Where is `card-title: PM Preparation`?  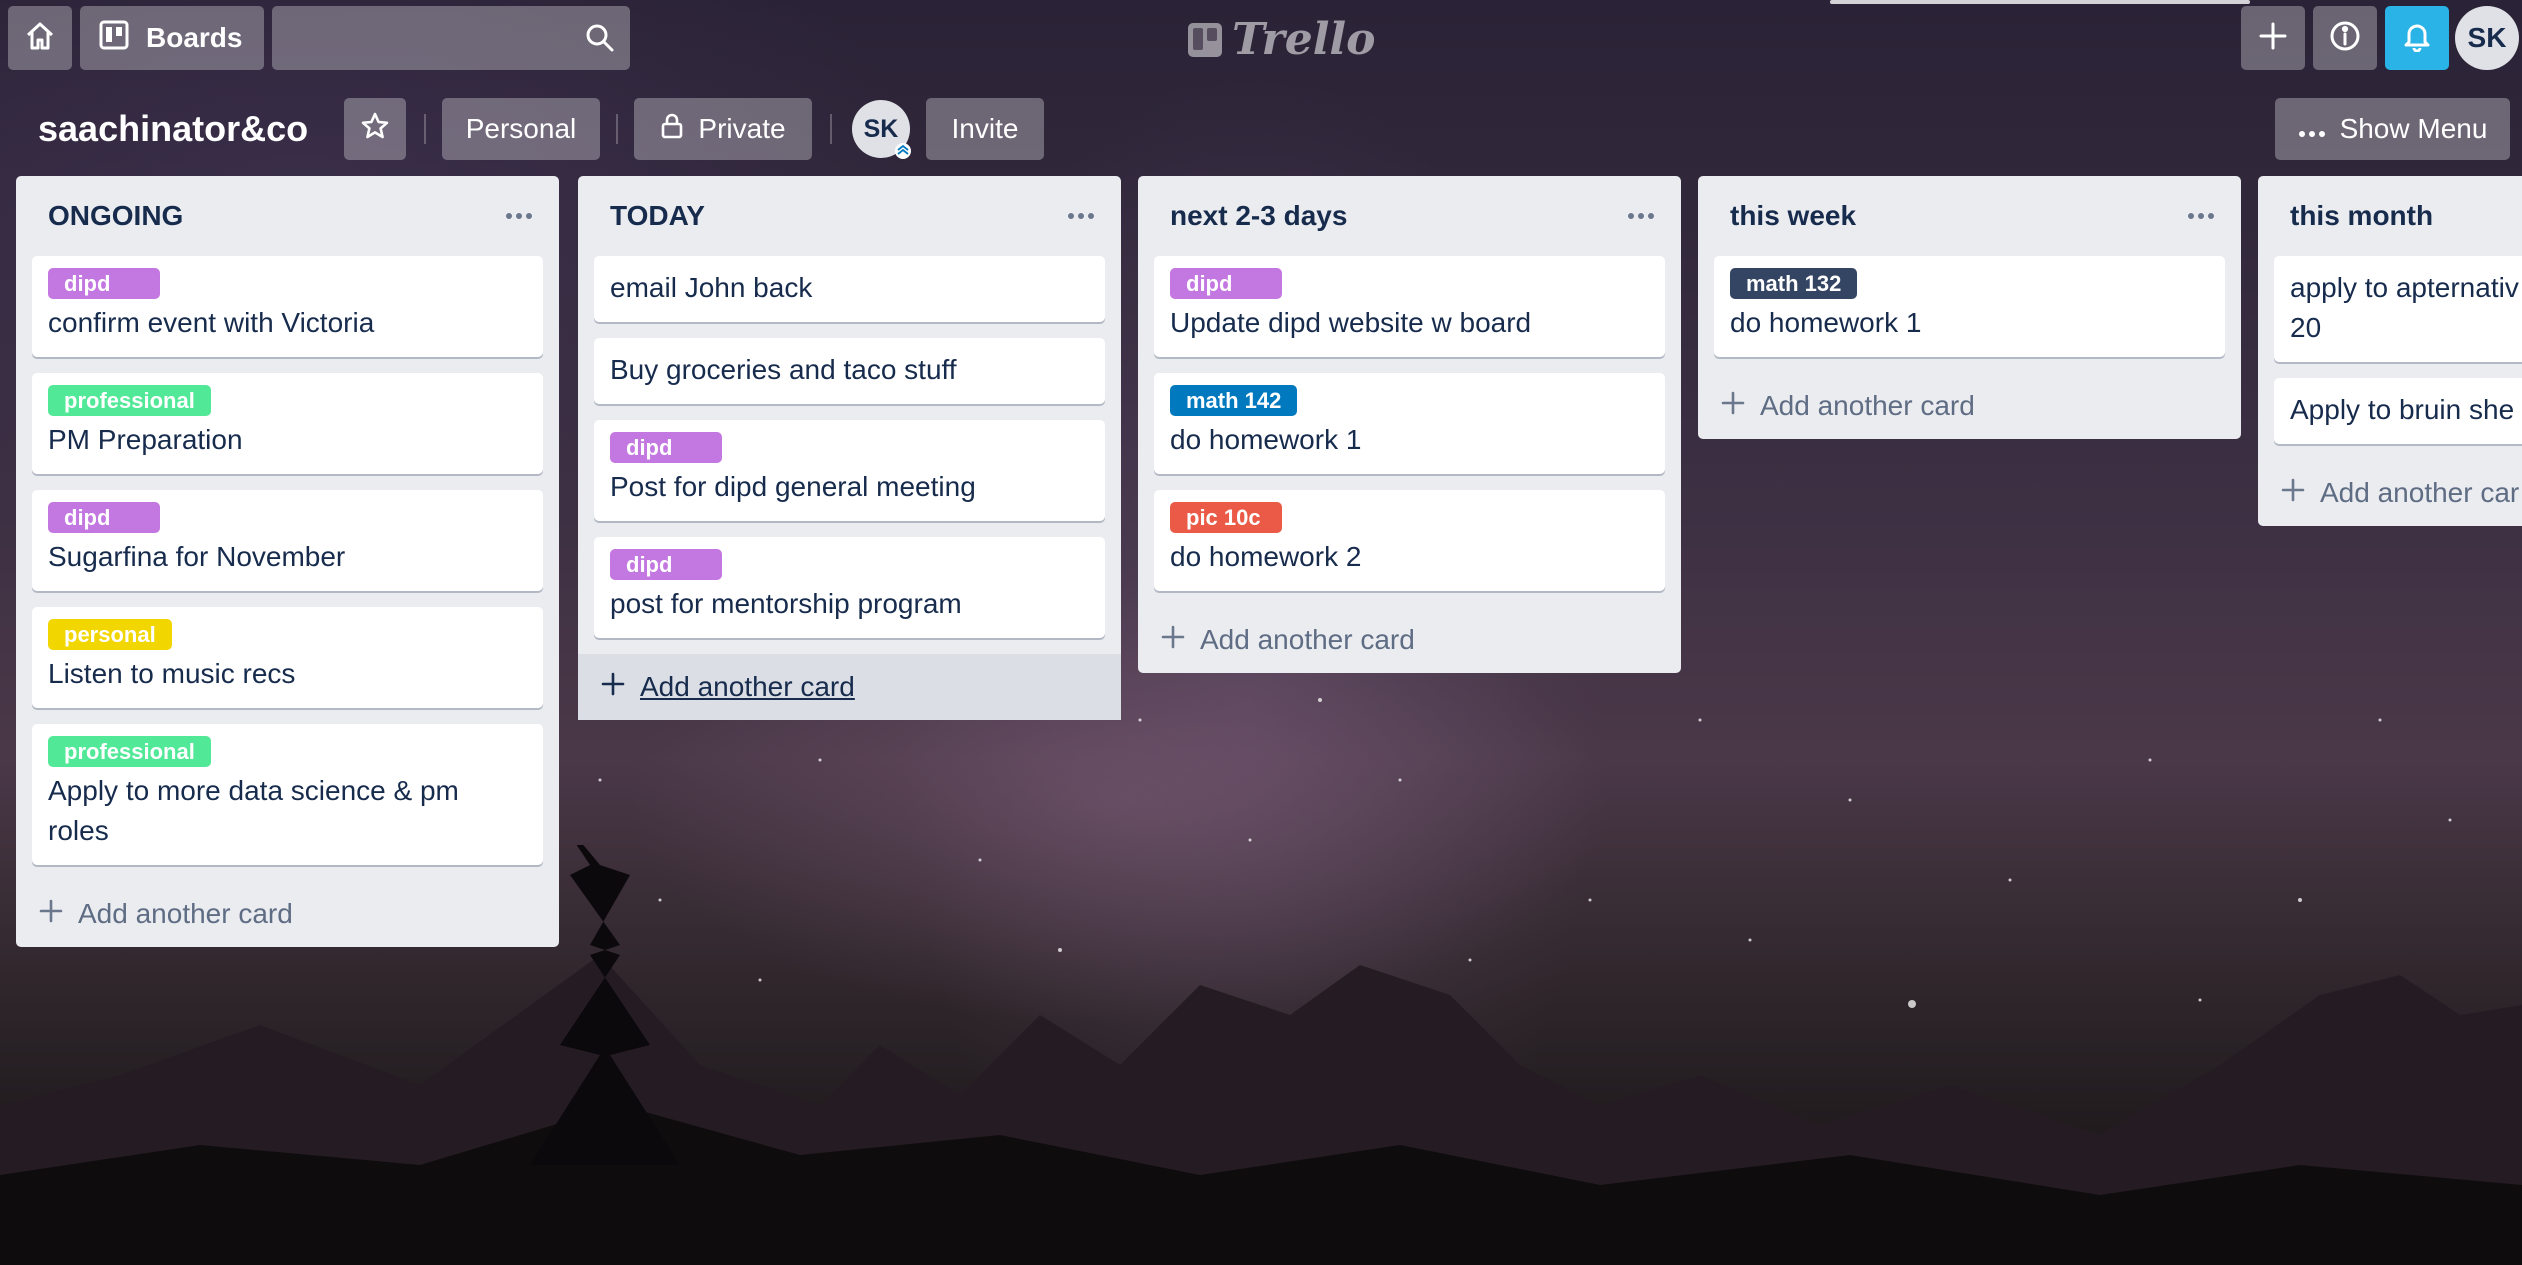
card-title: PM Preparation is located at coordinates (145, 439).